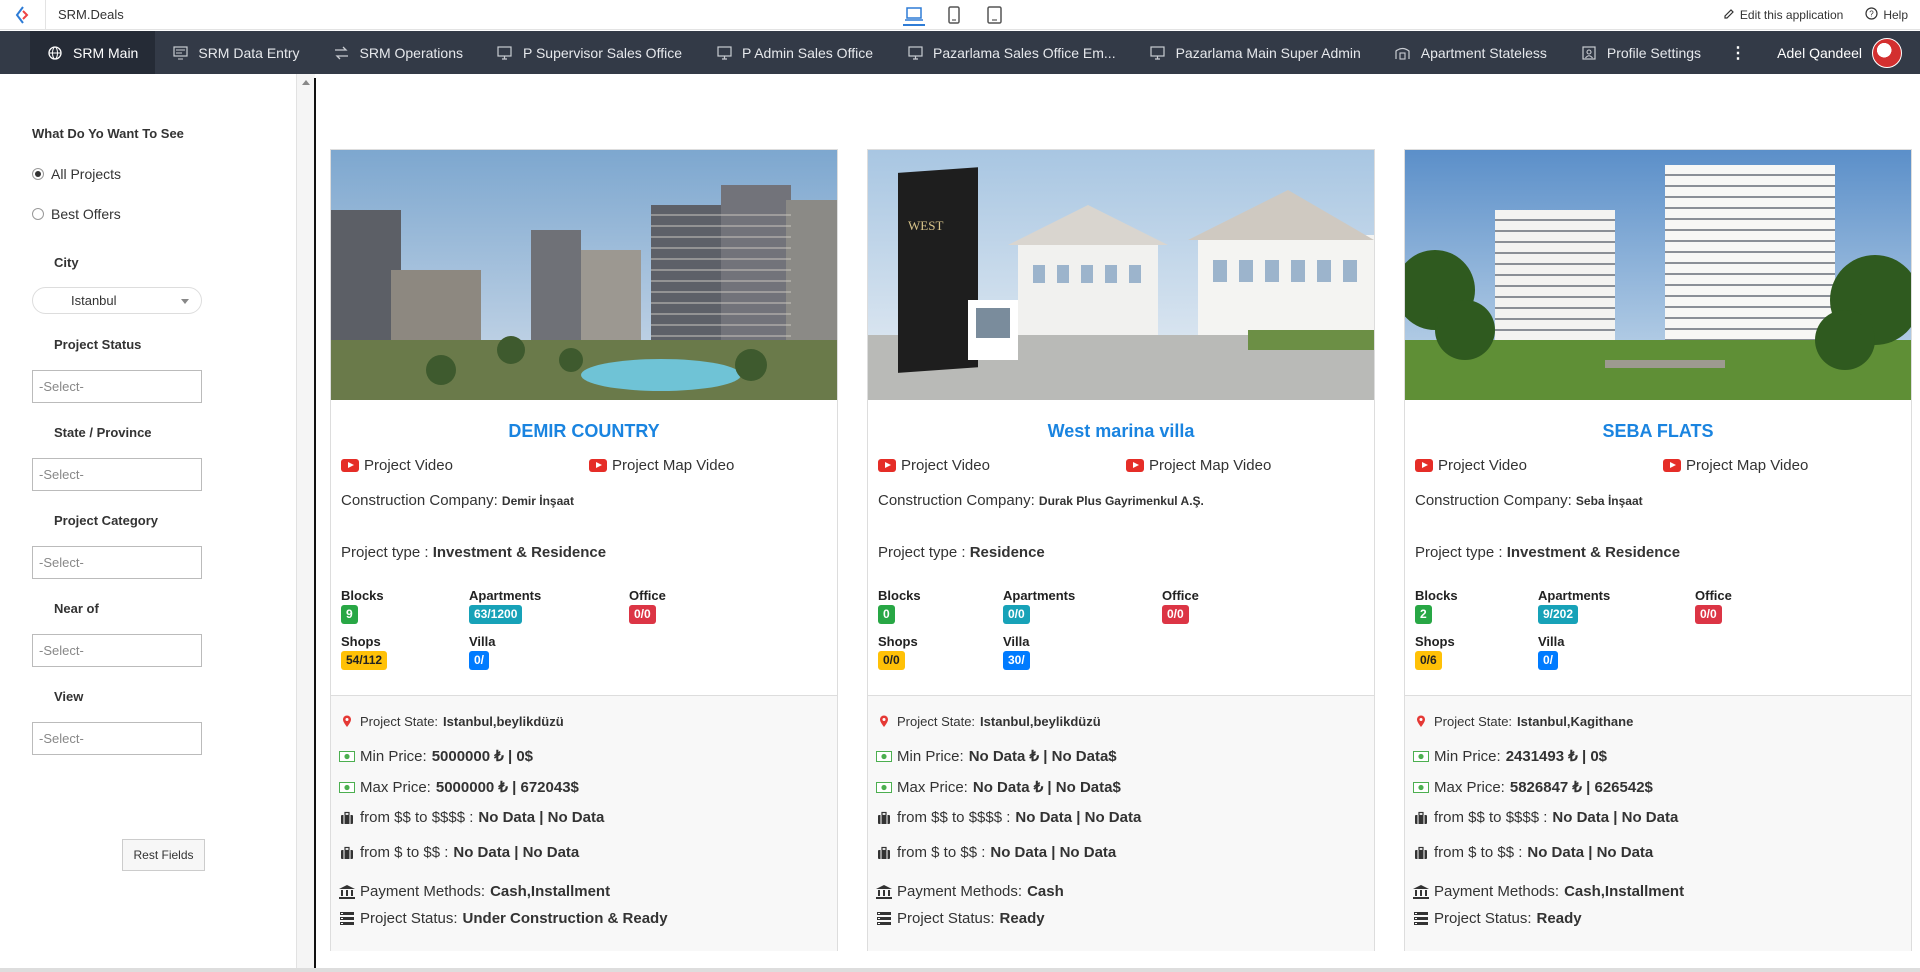 This screenshot has width=1920, height=972. Describe the element at coordinates (1497, 918) in the screenshot. I see `project-status: Project Status: Ready` at that location.